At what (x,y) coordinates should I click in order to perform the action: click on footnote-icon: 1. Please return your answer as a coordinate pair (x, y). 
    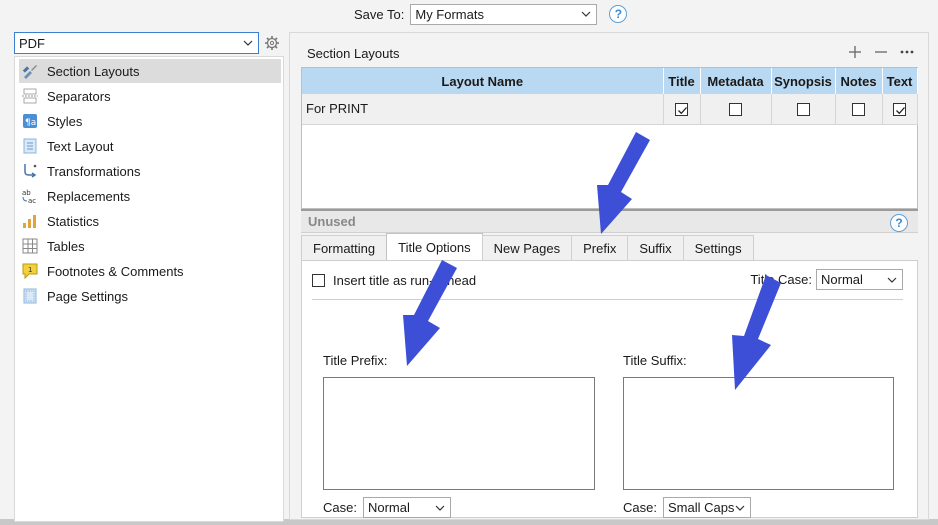
    Looking at the image, I should click on (30, 271).